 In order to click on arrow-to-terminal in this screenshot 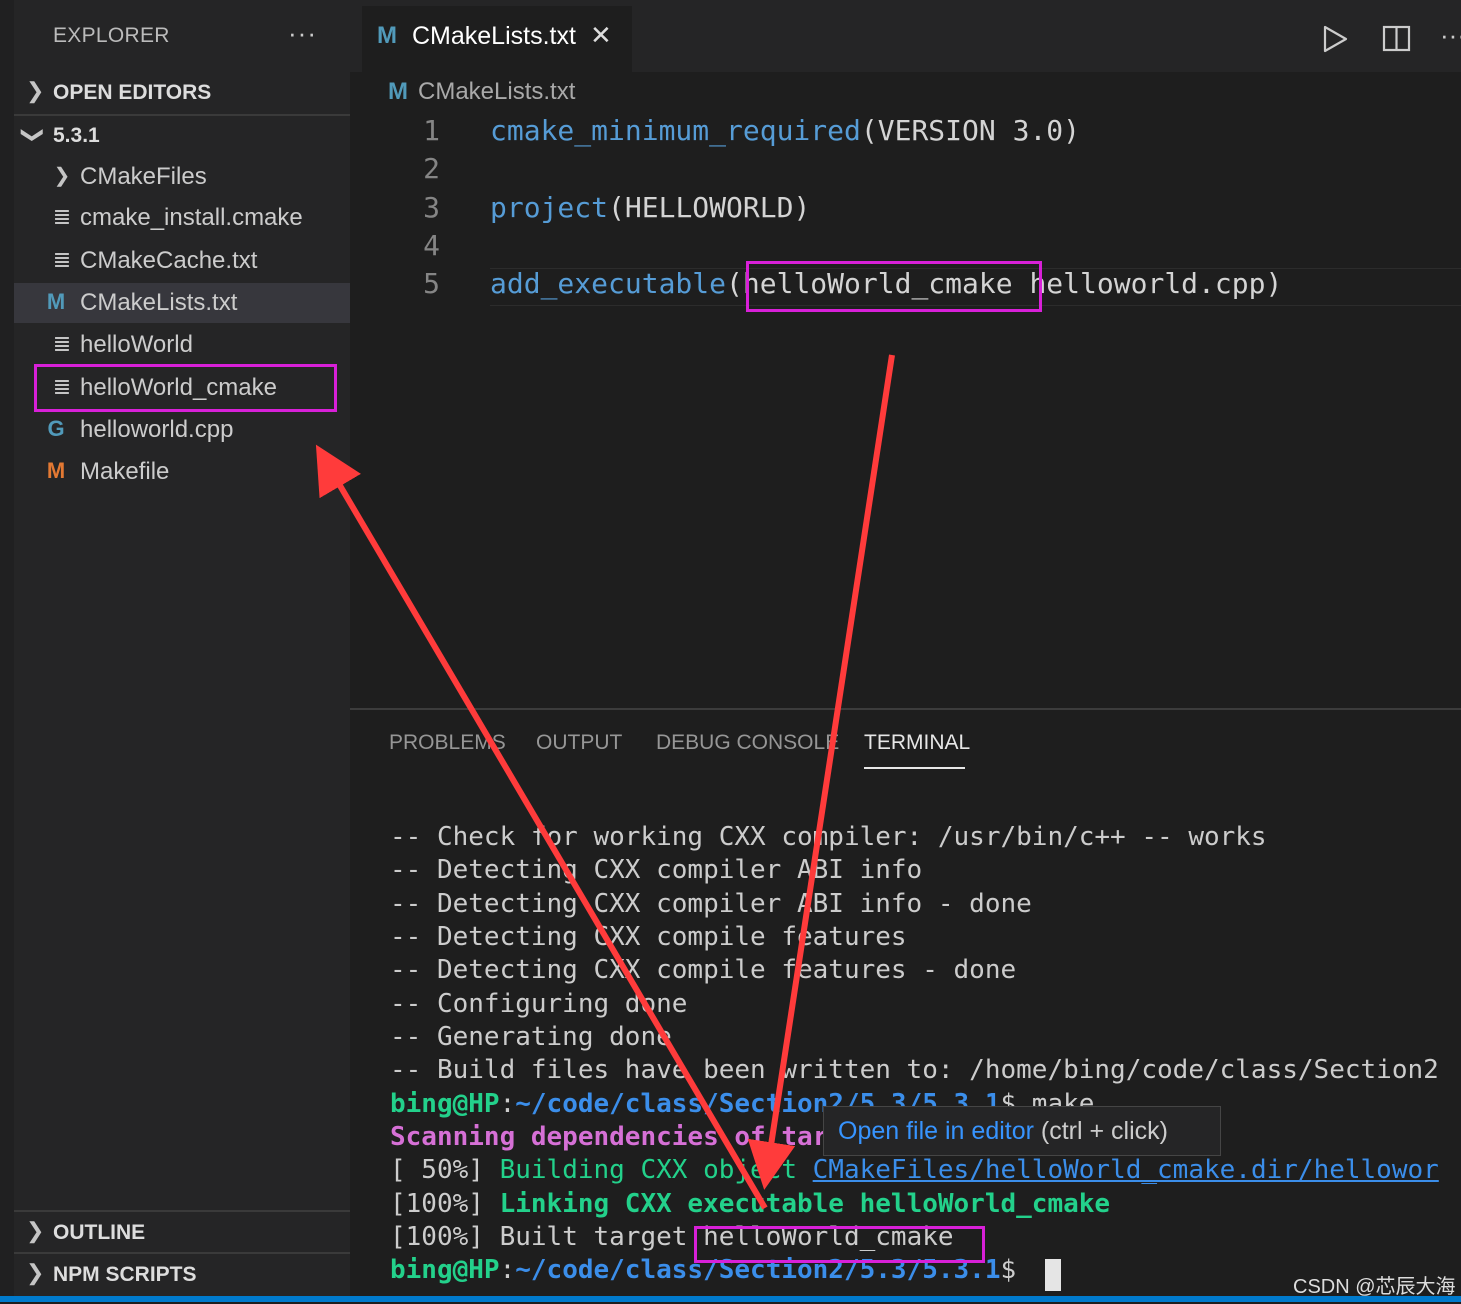, I will do `click(821, 772)`.